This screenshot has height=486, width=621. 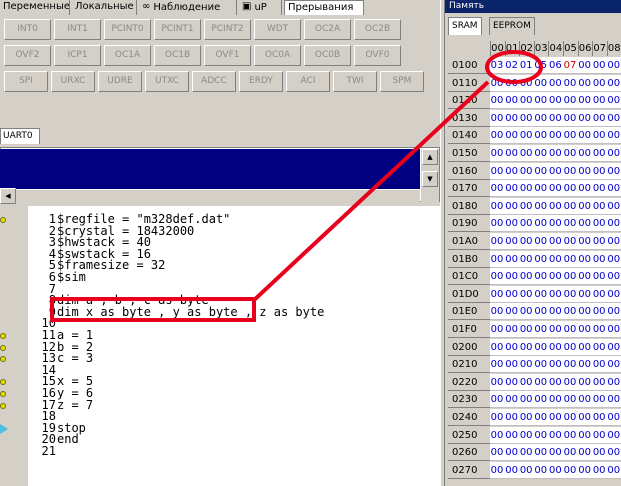 I want to click on scroll-down-icon: ▼, so click(x=430, y=179).